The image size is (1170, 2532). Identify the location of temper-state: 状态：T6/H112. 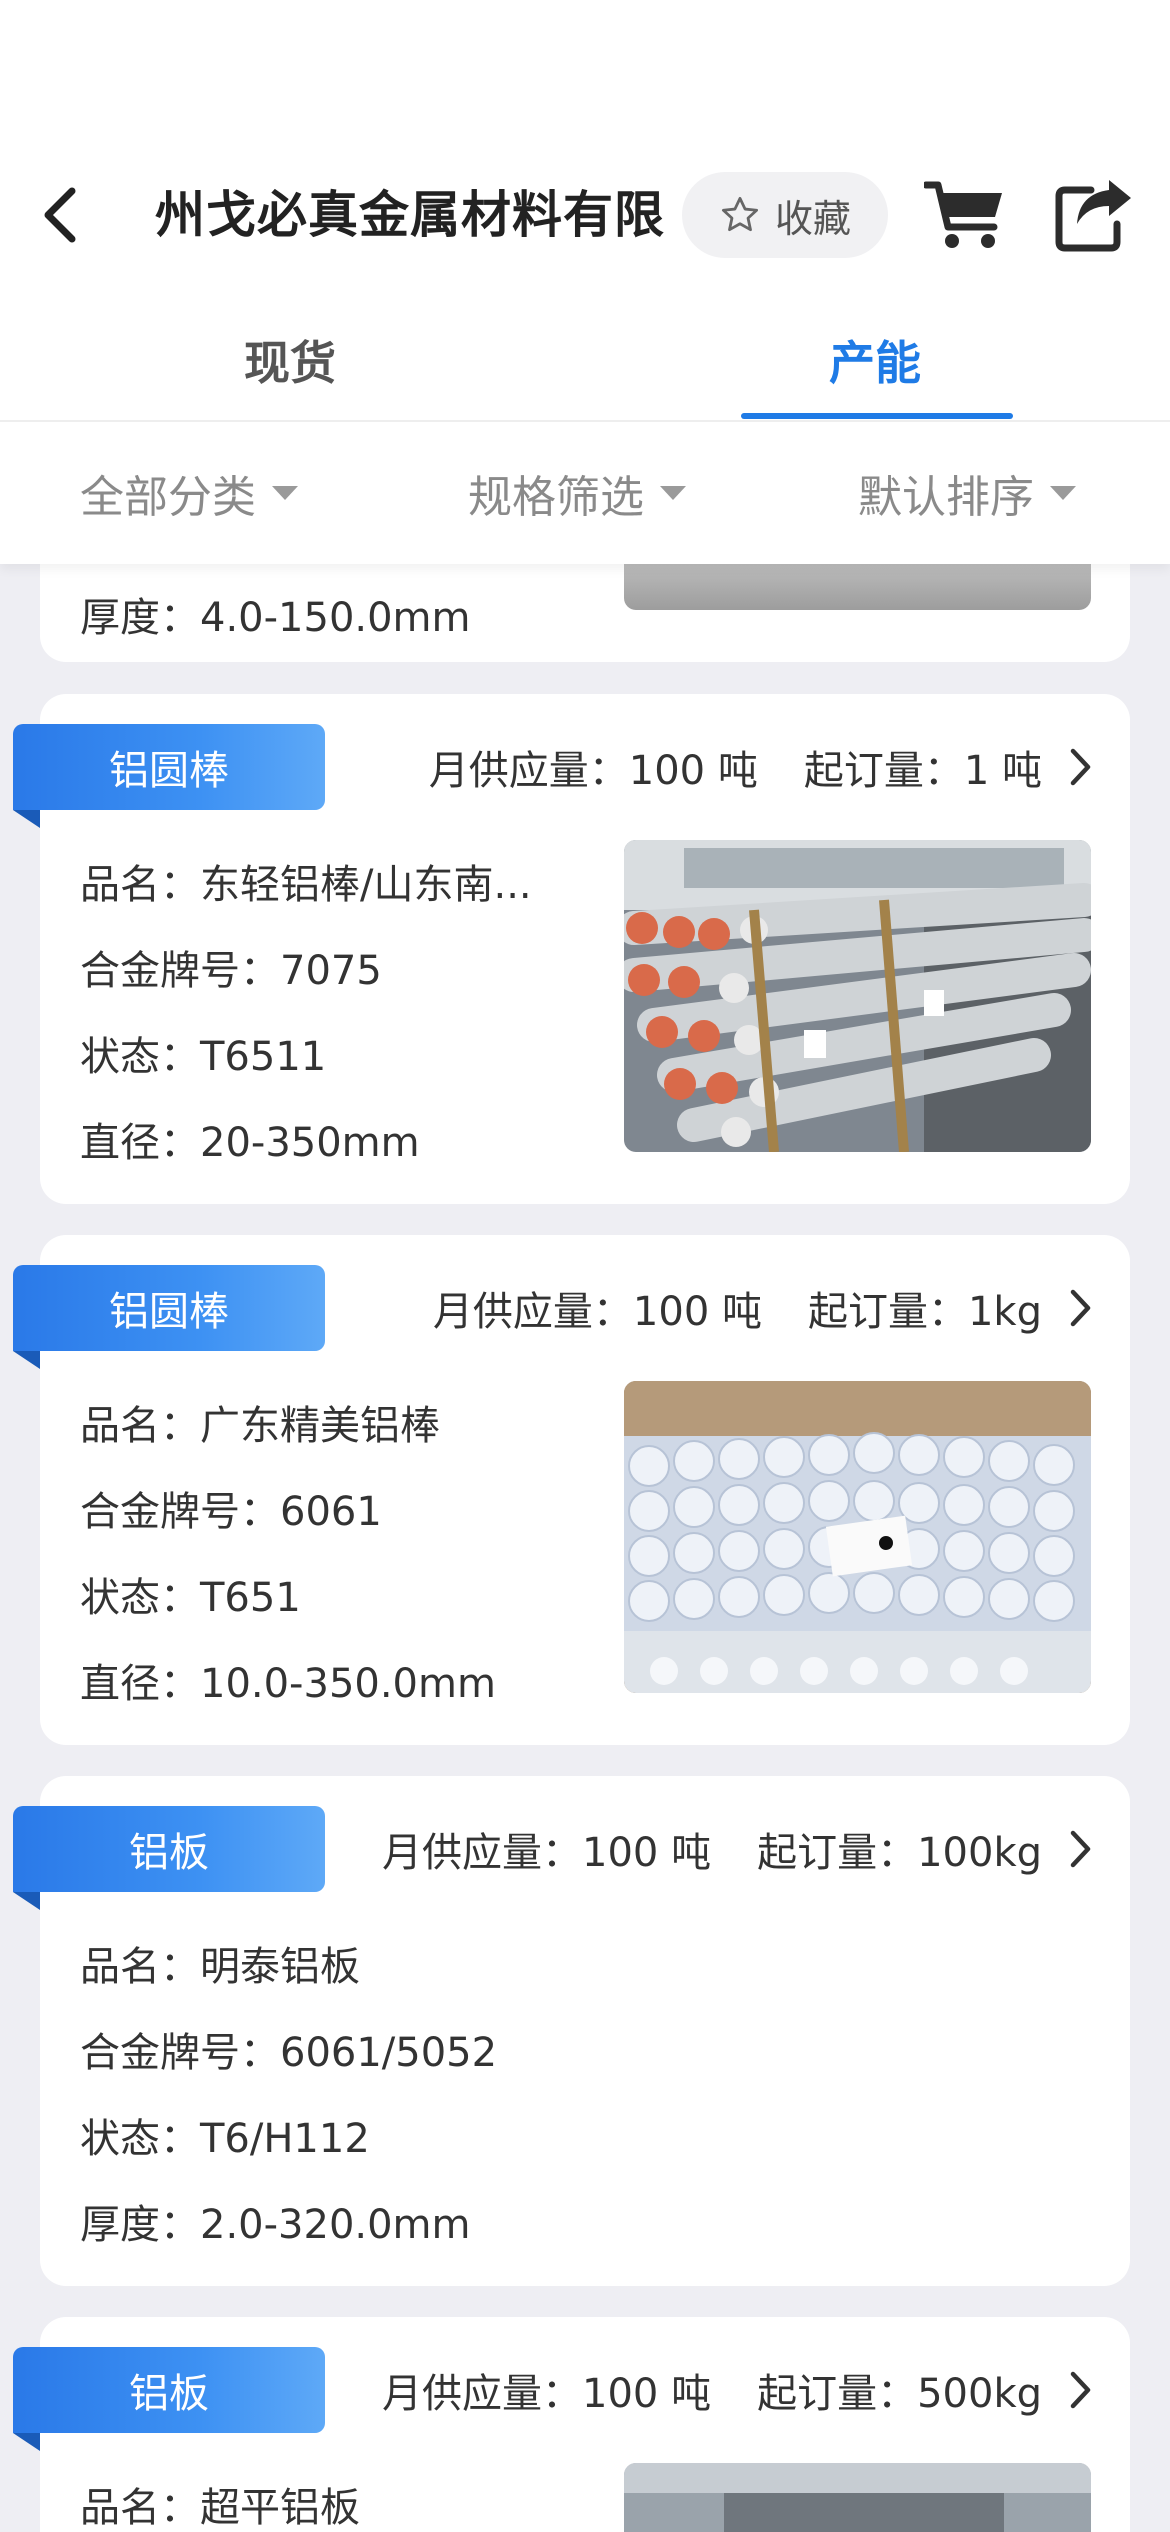
(225, 2139).